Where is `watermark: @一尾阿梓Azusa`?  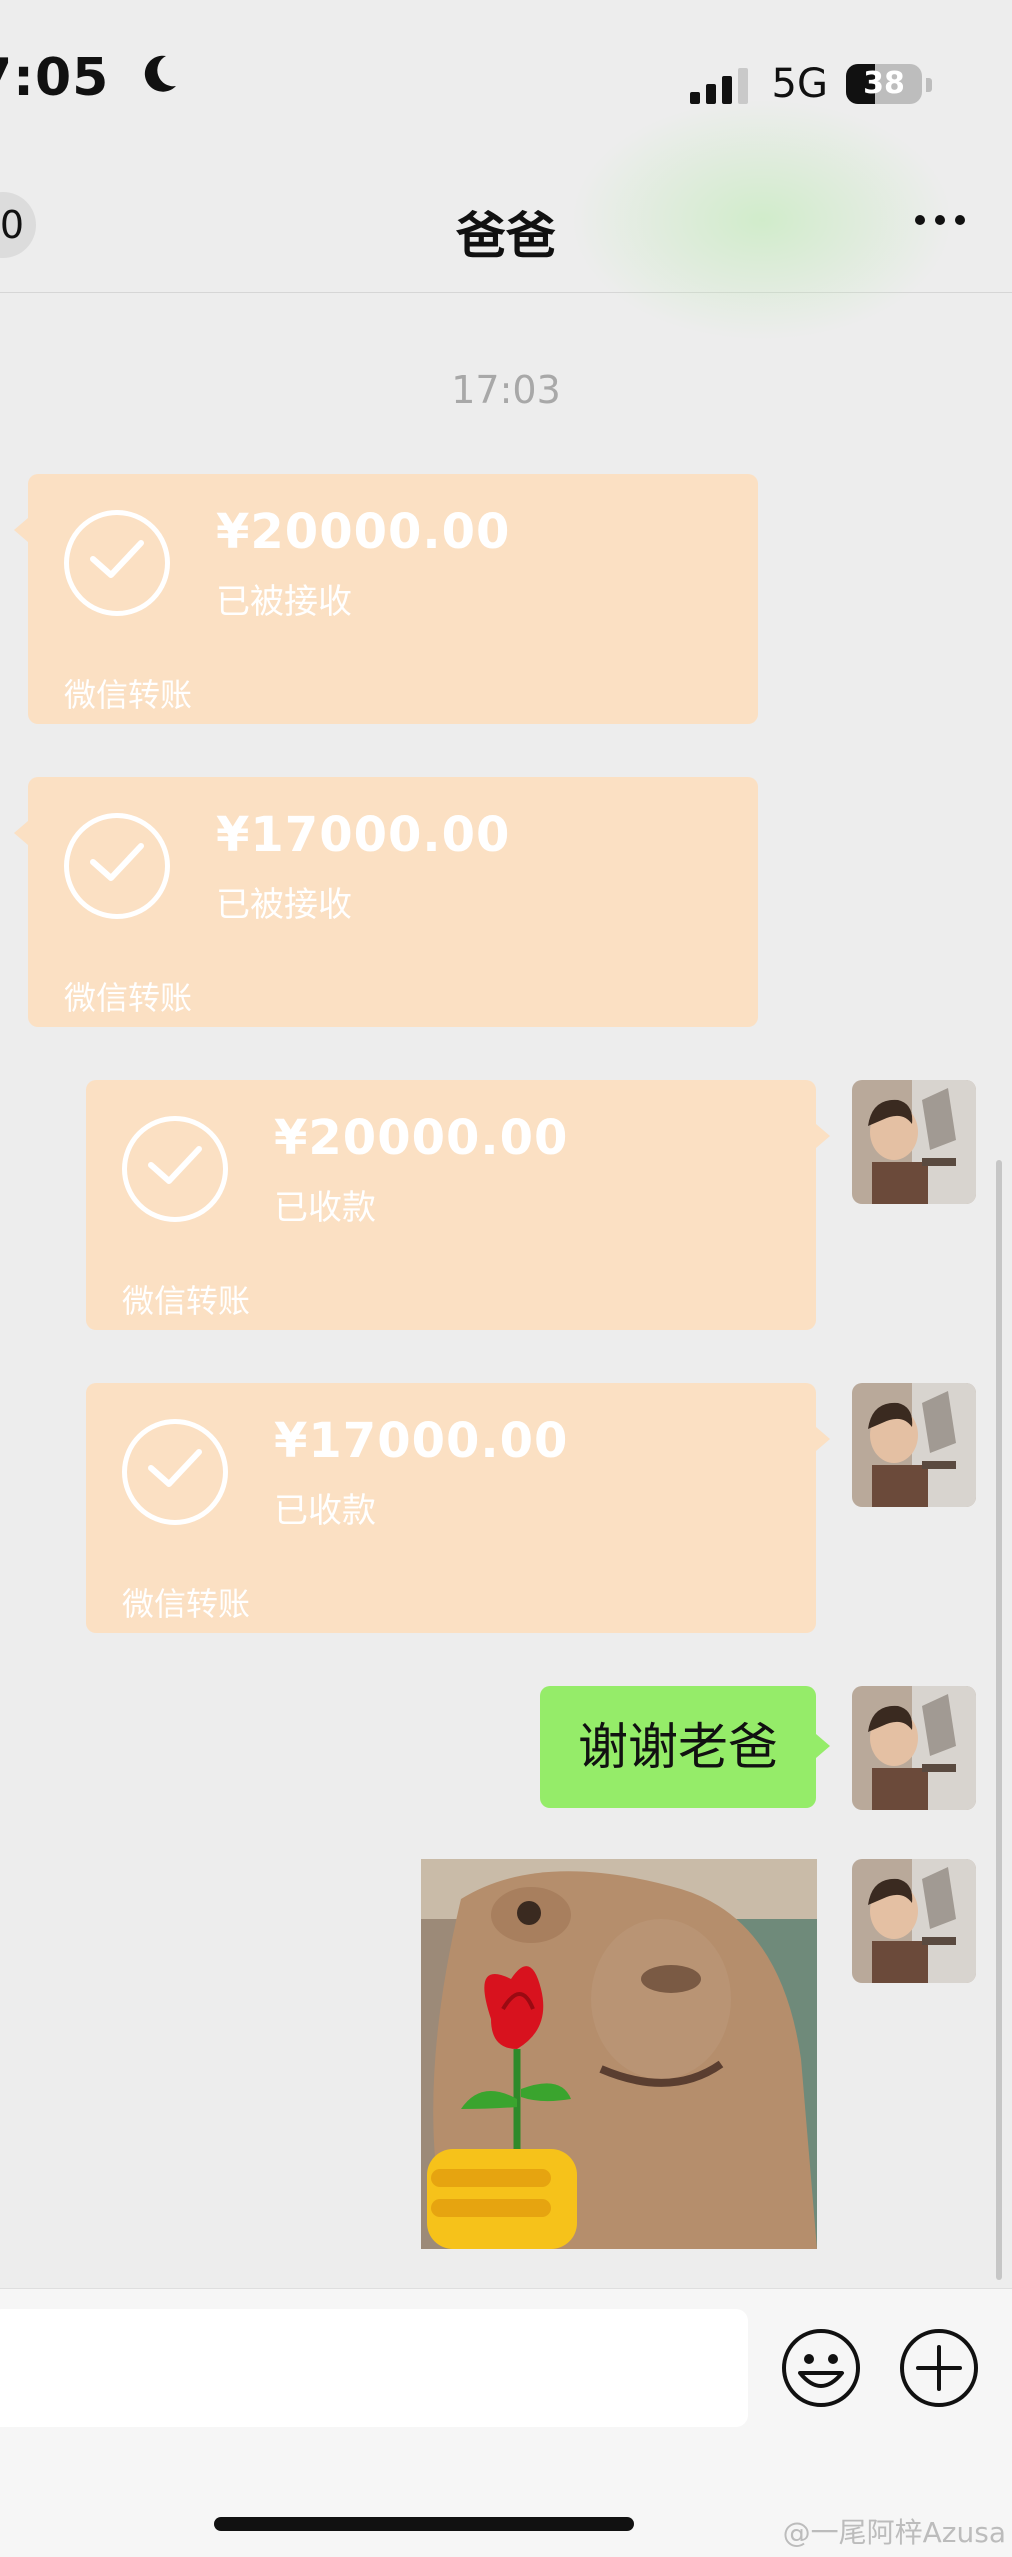 watermark: @一尾阿梓Azusa is located at coordinates (894, 2532).